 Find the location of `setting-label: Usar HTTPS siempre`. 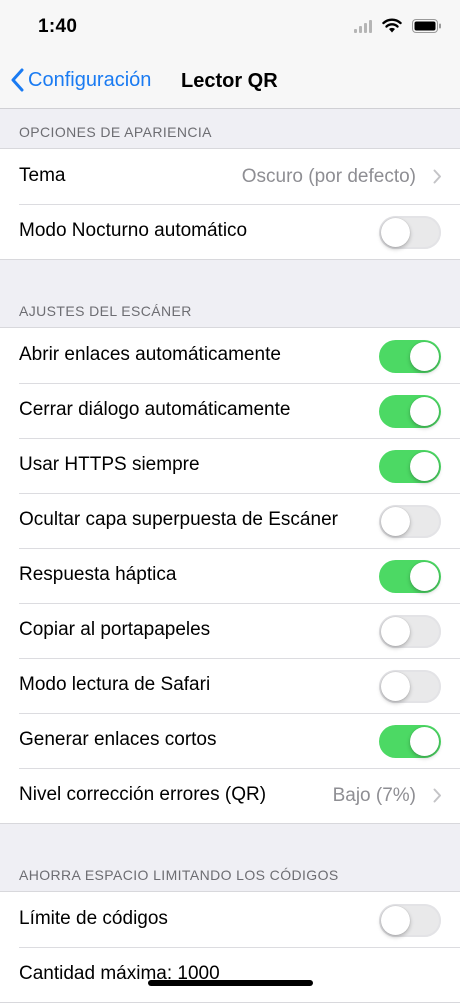

setting-label: Usar HTTPS siempre is located at coordinates (109, 464).